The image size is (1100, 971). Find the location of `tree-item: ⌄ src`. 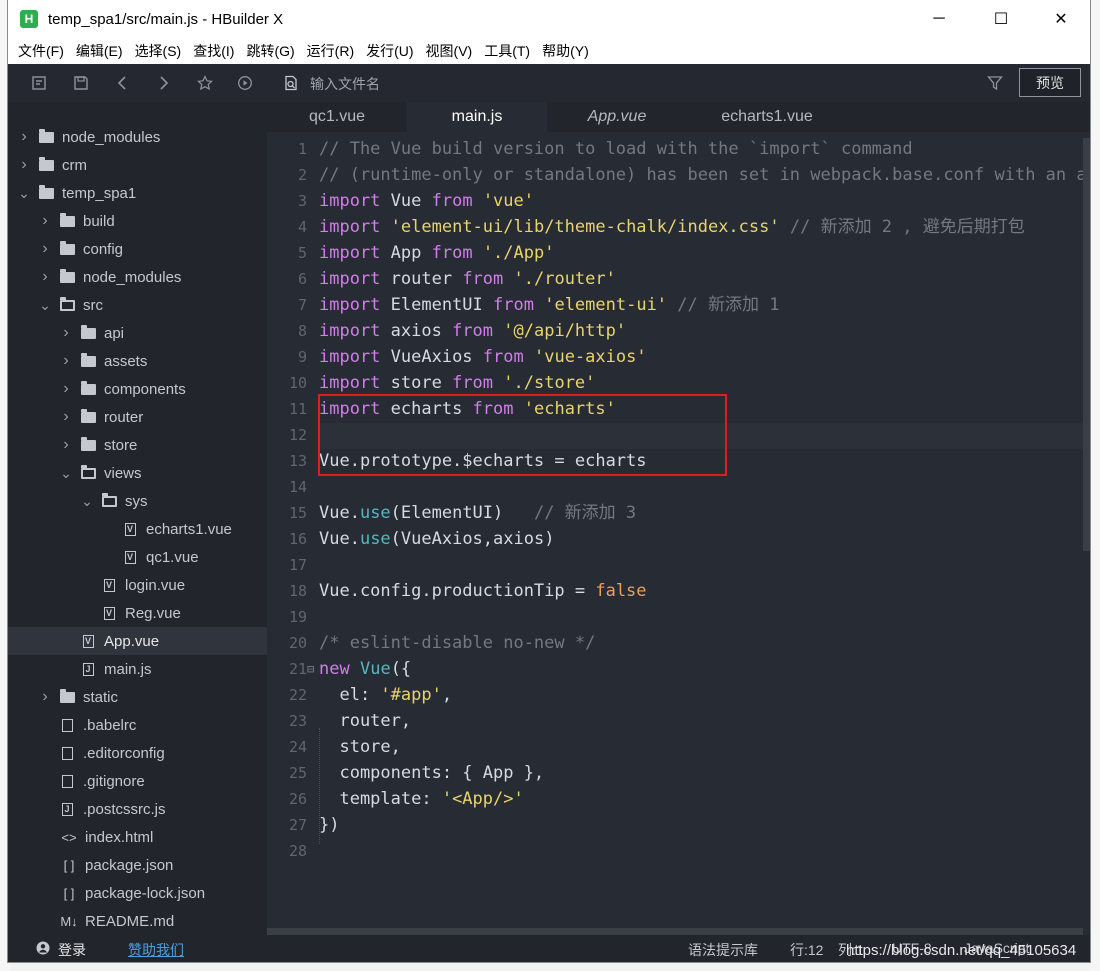

tree-item: ⌄ src is located at coordinates (137, 305).